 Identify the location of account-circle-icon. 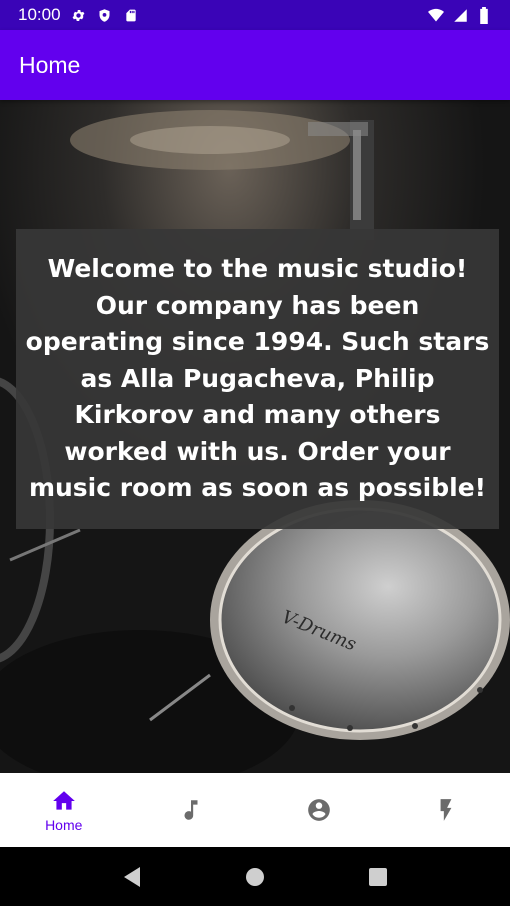
(319, 810).